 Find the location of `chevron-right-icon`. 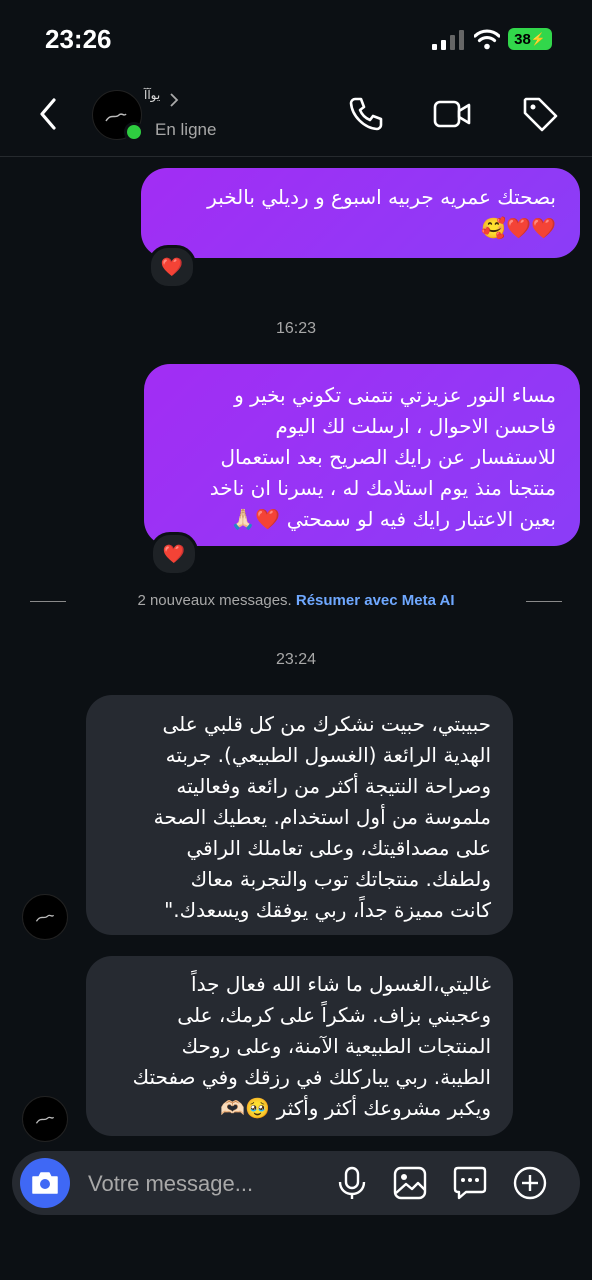

chevron-right-icon is located at coordinates (174, 100).